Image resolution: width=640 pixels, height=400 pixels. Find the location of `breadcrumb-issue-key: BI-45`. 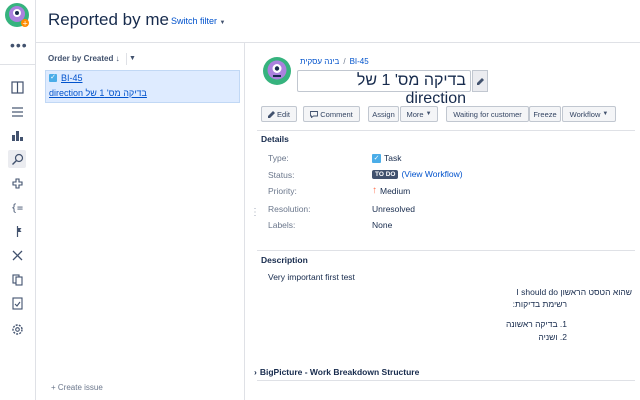

breadcrumb-issue-key: BI-45 is located at coordinates (359, 61).